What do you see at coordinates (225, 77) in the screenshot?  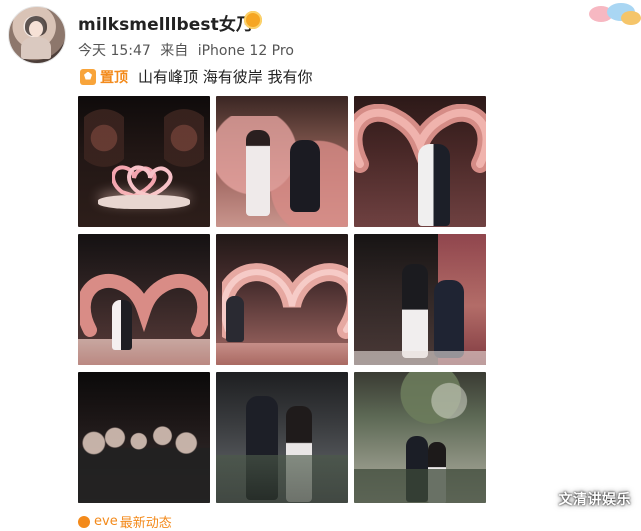 I see `post-text: 山有峰顶 海有彼岸 我有你` at bounding box center [225, 77].